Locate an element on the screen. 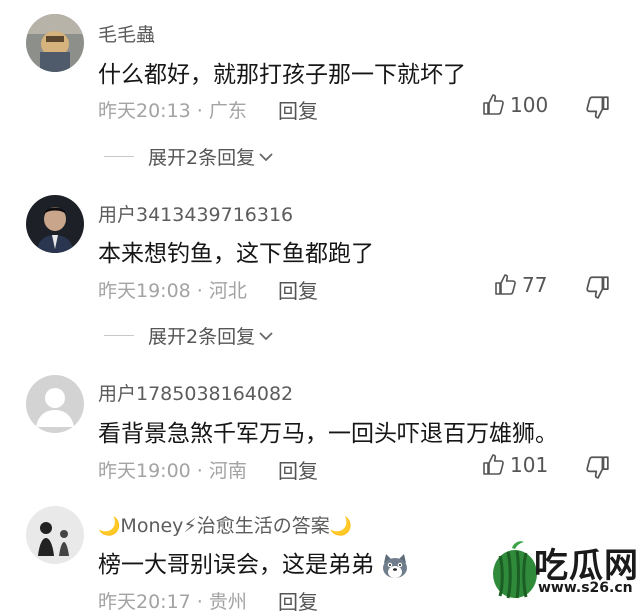  comment-text-body: 榜一大哥别误会，这是弟弟 is located at coordinates (236, 565).